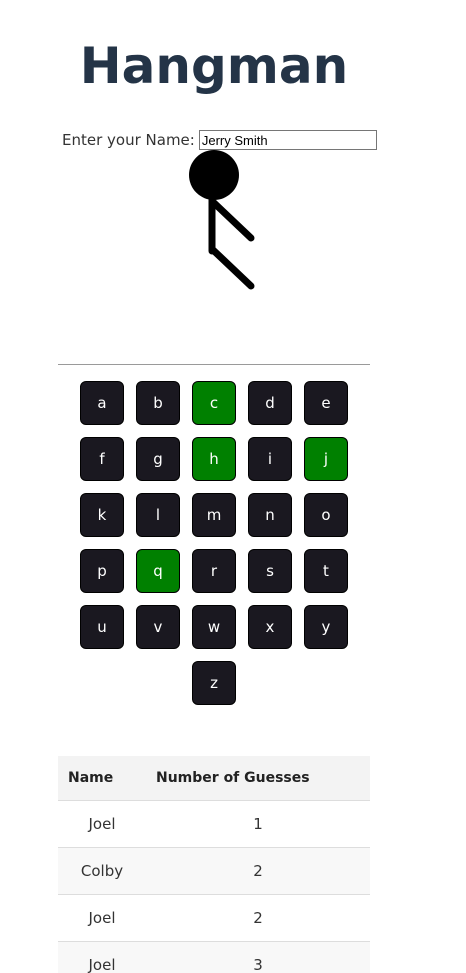  What do you see at coordinates (270, 515) in the screenshot?
I see `letter-key-n: n` at bounding box center [270, 515].